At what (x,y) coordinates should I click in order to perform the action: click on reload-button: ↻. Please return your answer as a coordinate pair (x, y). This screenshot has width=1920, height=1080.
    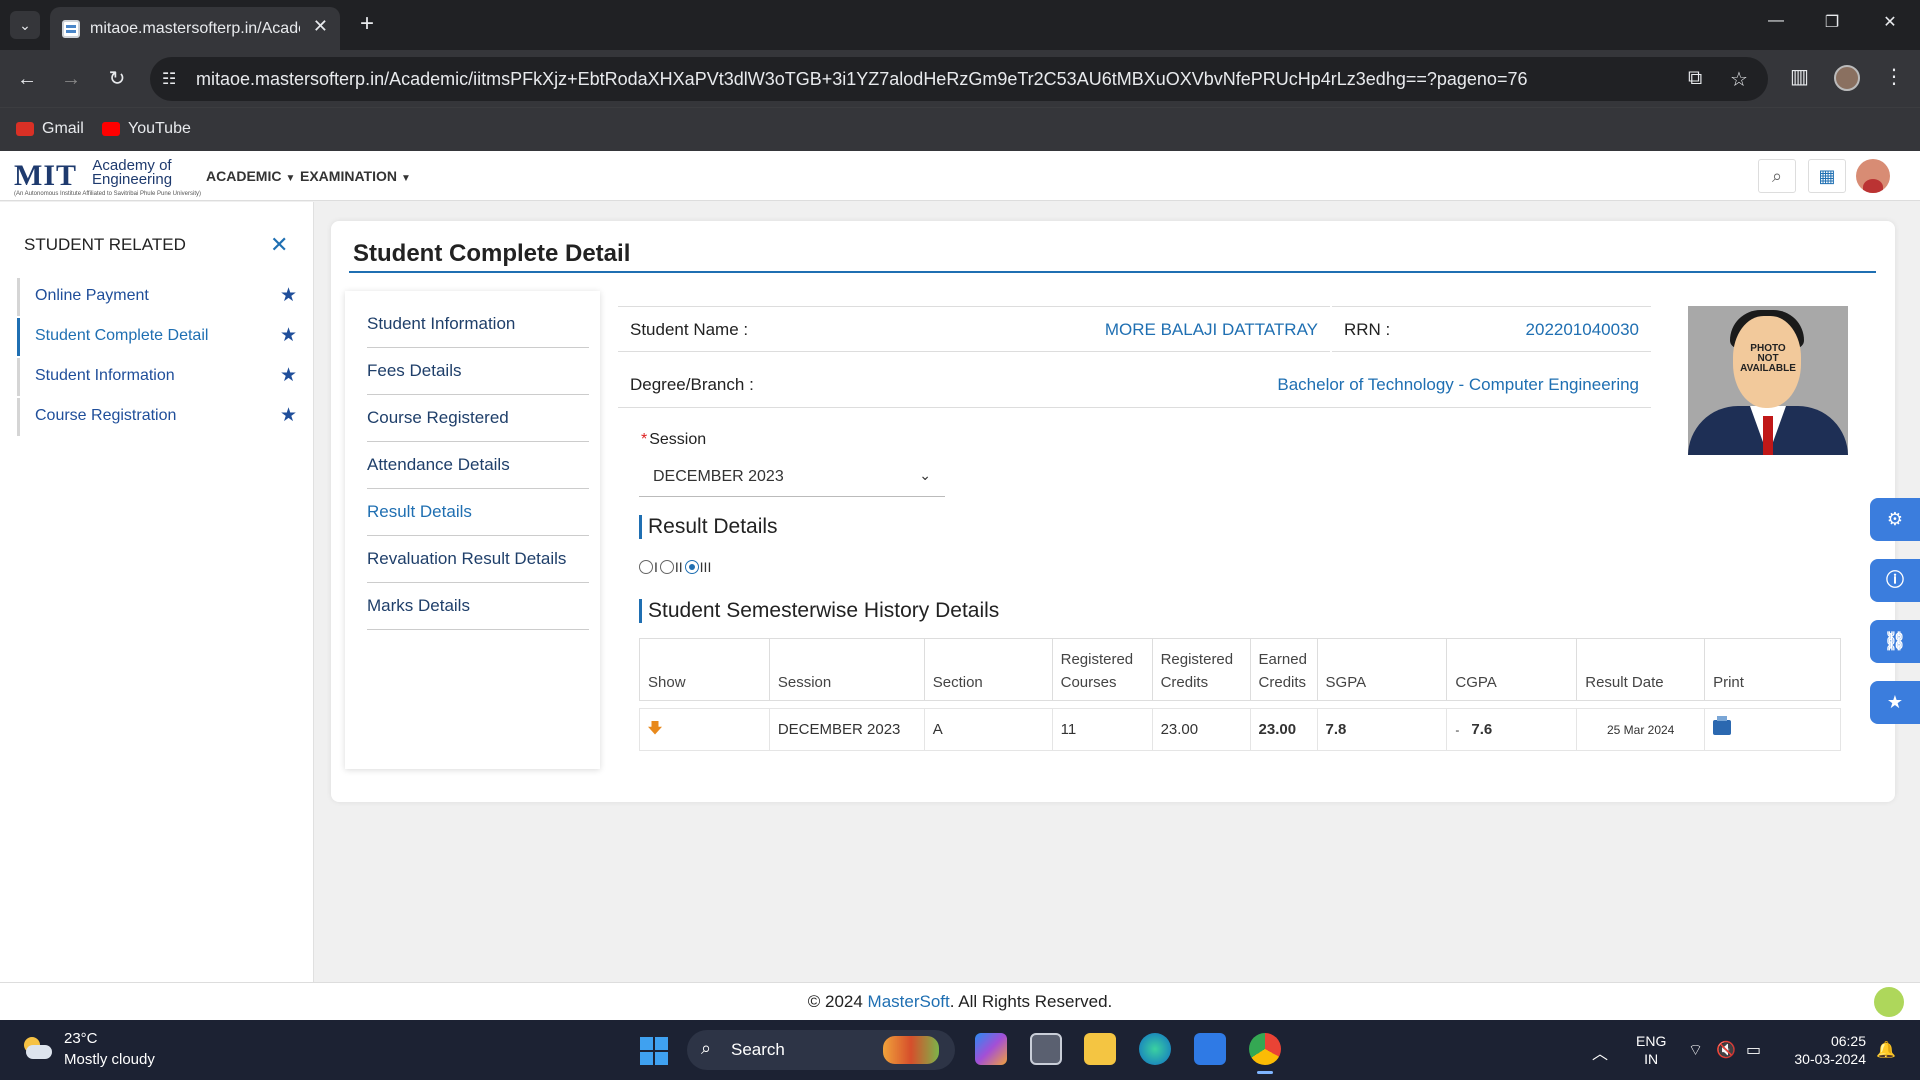
    Looking at the image, I should click on (117, 79).